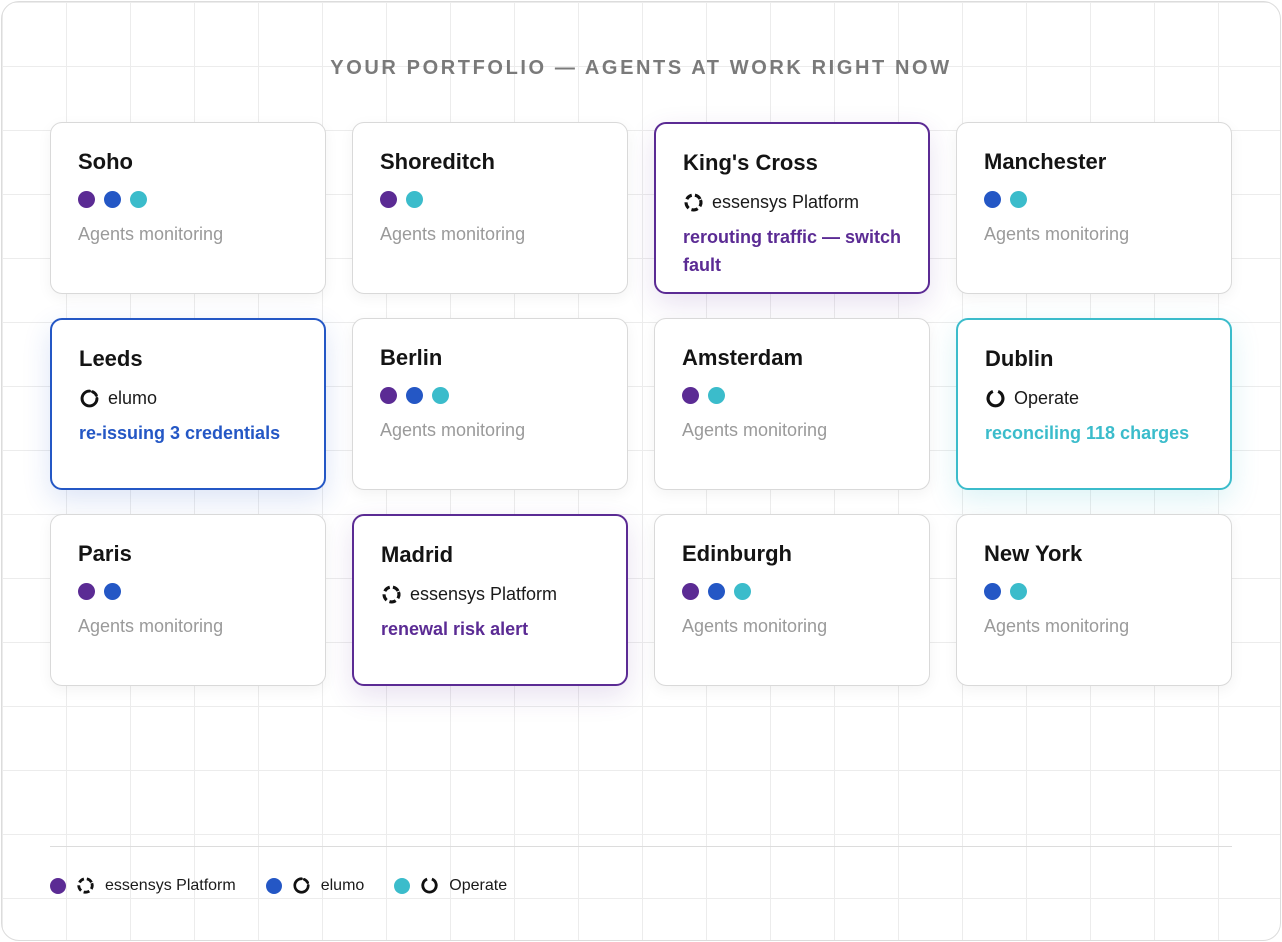 The height and width of the screenshot is (942, 1282). Describe the element at coordinates (641, 846) in the screenshot. I see `legend-divider` at that location.